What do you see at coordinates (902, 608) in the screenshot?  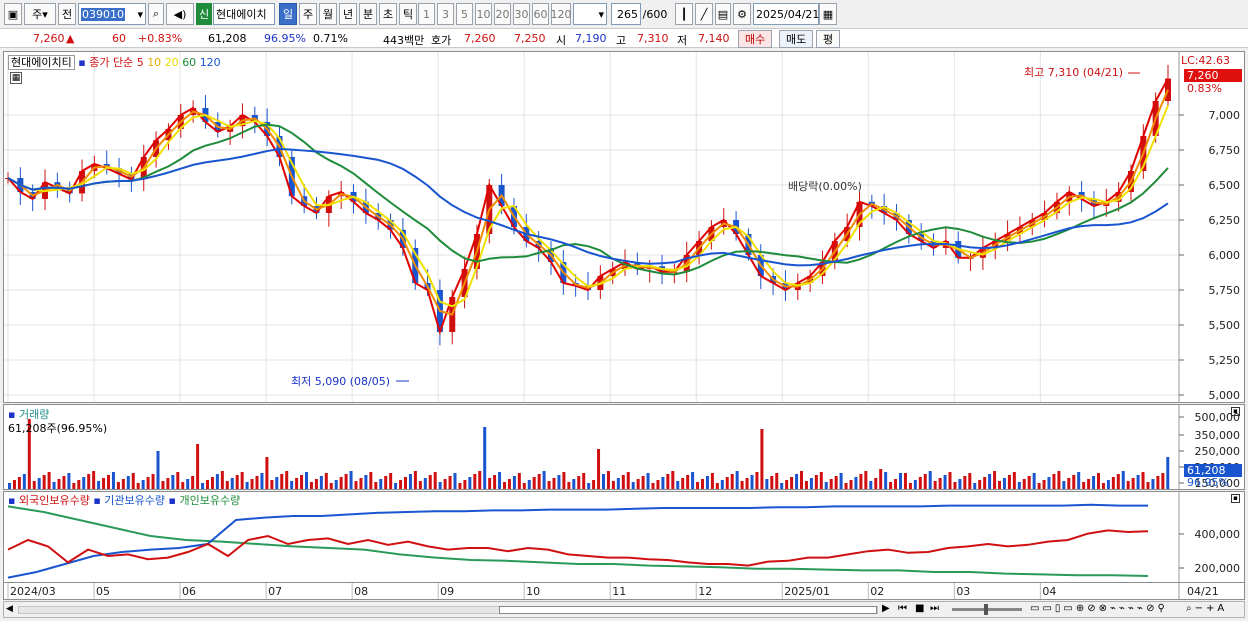 I see `first-icon: ⏮` at bounding box center [902, 608].